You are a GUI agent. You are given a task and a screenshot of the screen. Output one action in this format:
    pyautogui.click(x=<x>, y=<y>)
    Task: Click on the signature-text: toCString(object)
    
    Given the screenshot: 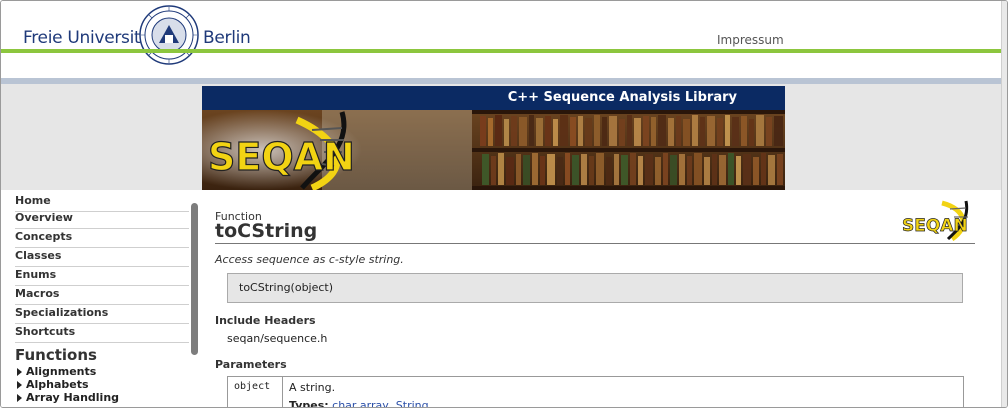 What is the action you would take?
    pyautogui.click(x=286, y=287)
    